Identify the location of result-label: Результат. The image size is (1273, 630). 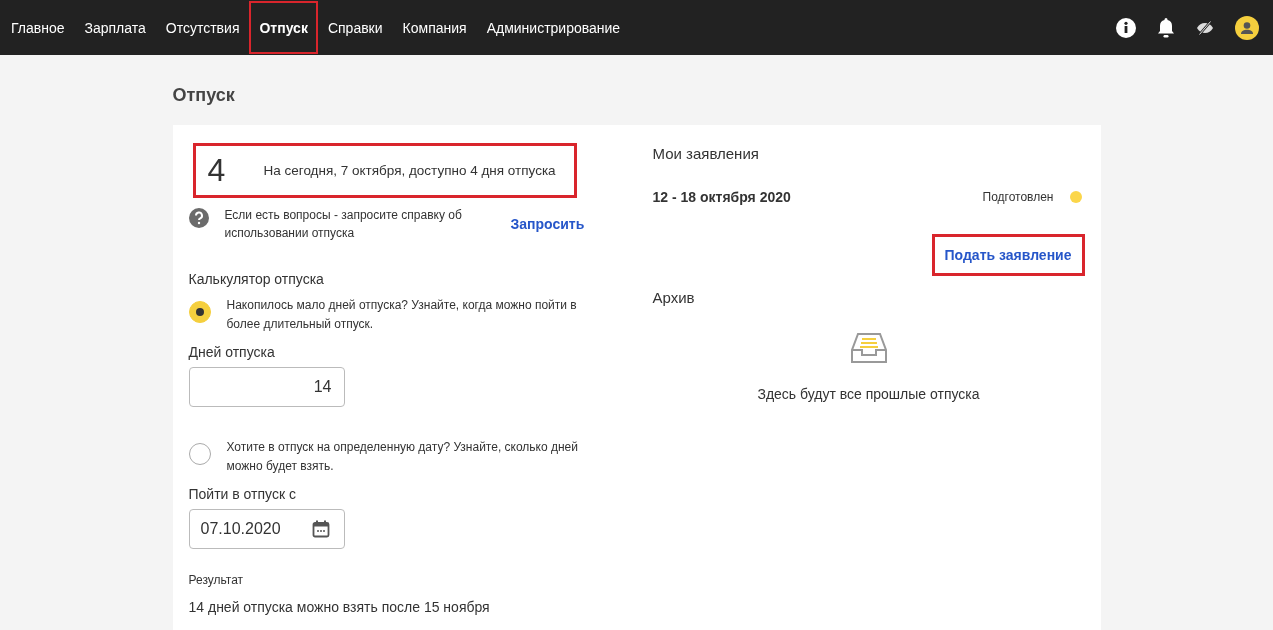
(216, 580).